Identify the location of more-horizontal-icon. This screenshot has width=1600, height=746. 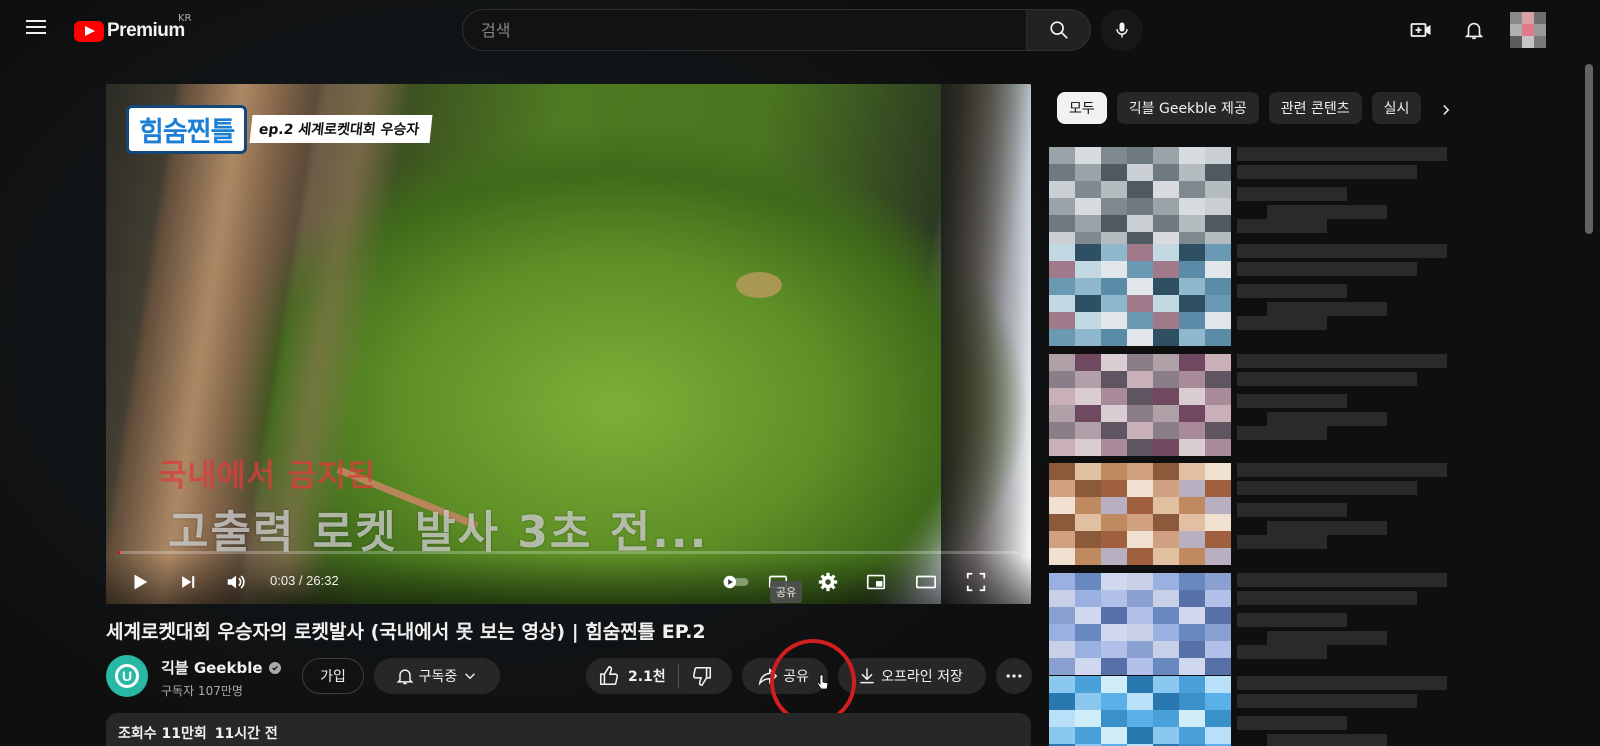
(1014, 676).